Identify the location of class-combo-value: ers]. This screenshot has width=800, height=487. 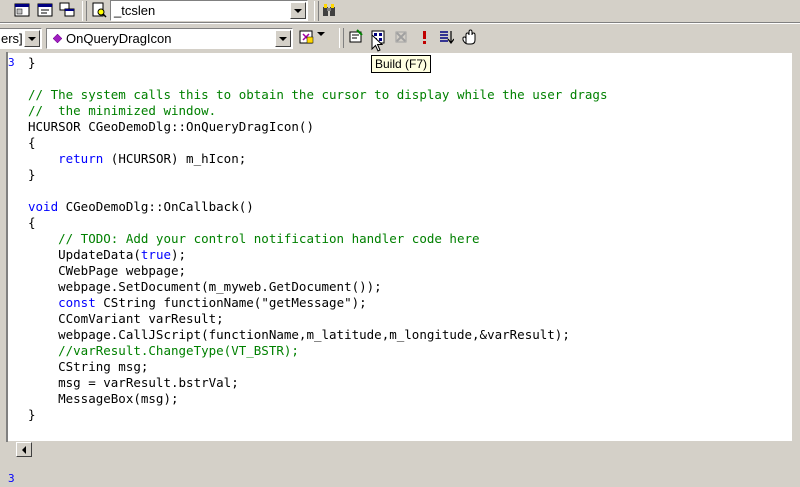
(12, 38).